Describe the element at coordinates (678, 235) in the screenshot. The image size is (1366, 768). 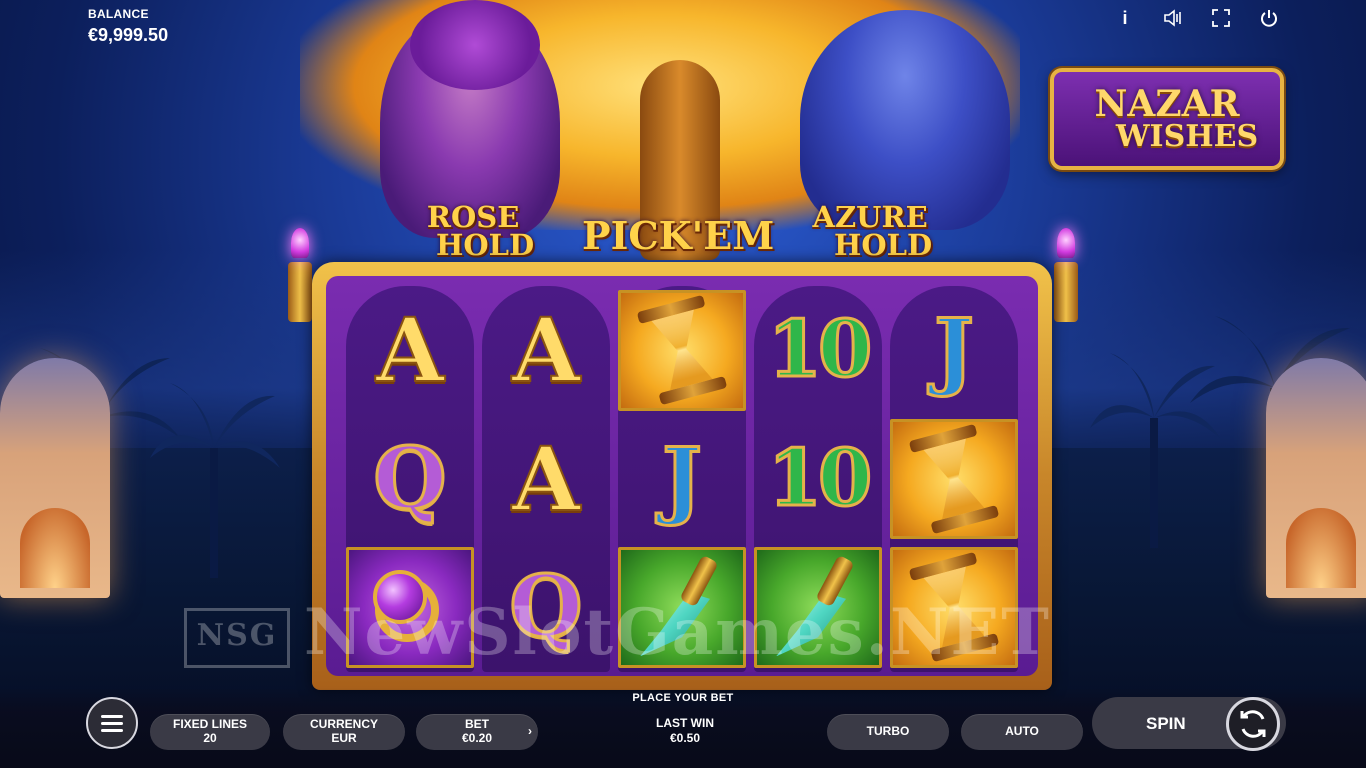
I see `pickem-label: PICK'EM` at that location.